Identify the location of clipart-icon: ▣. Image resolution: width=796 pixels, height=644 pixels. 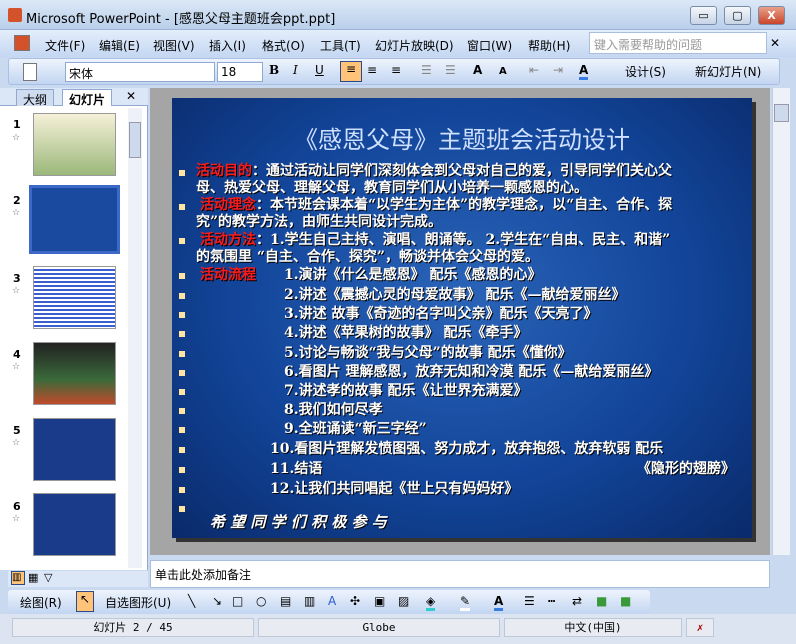
(379, 601).